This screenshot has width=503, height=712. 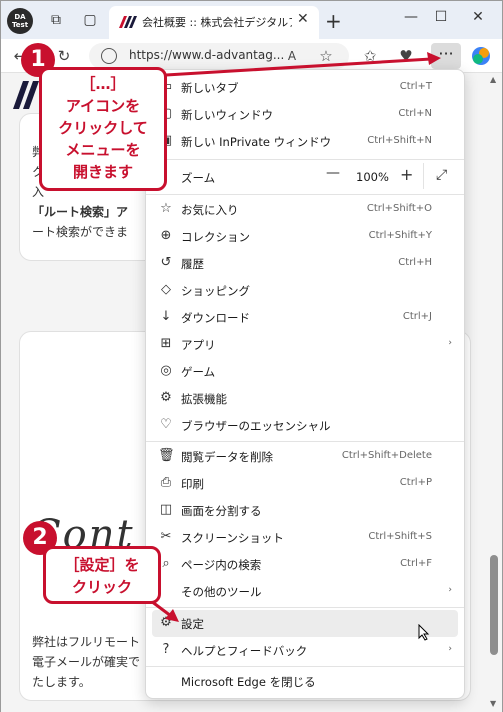 What do you see at coordinates (166, 536) in the screenshot?
I see `screenshot-icon: ✂` at bounding box center [166, 536].